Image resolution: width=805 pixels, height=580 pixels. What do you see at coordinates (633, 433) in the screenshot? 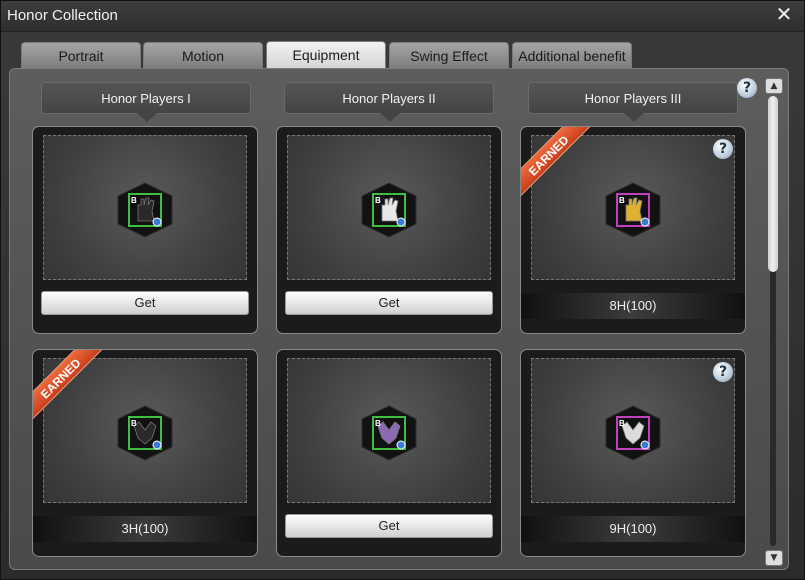
I see `white-shoes-icon: B` at bounding box center [633, 433].